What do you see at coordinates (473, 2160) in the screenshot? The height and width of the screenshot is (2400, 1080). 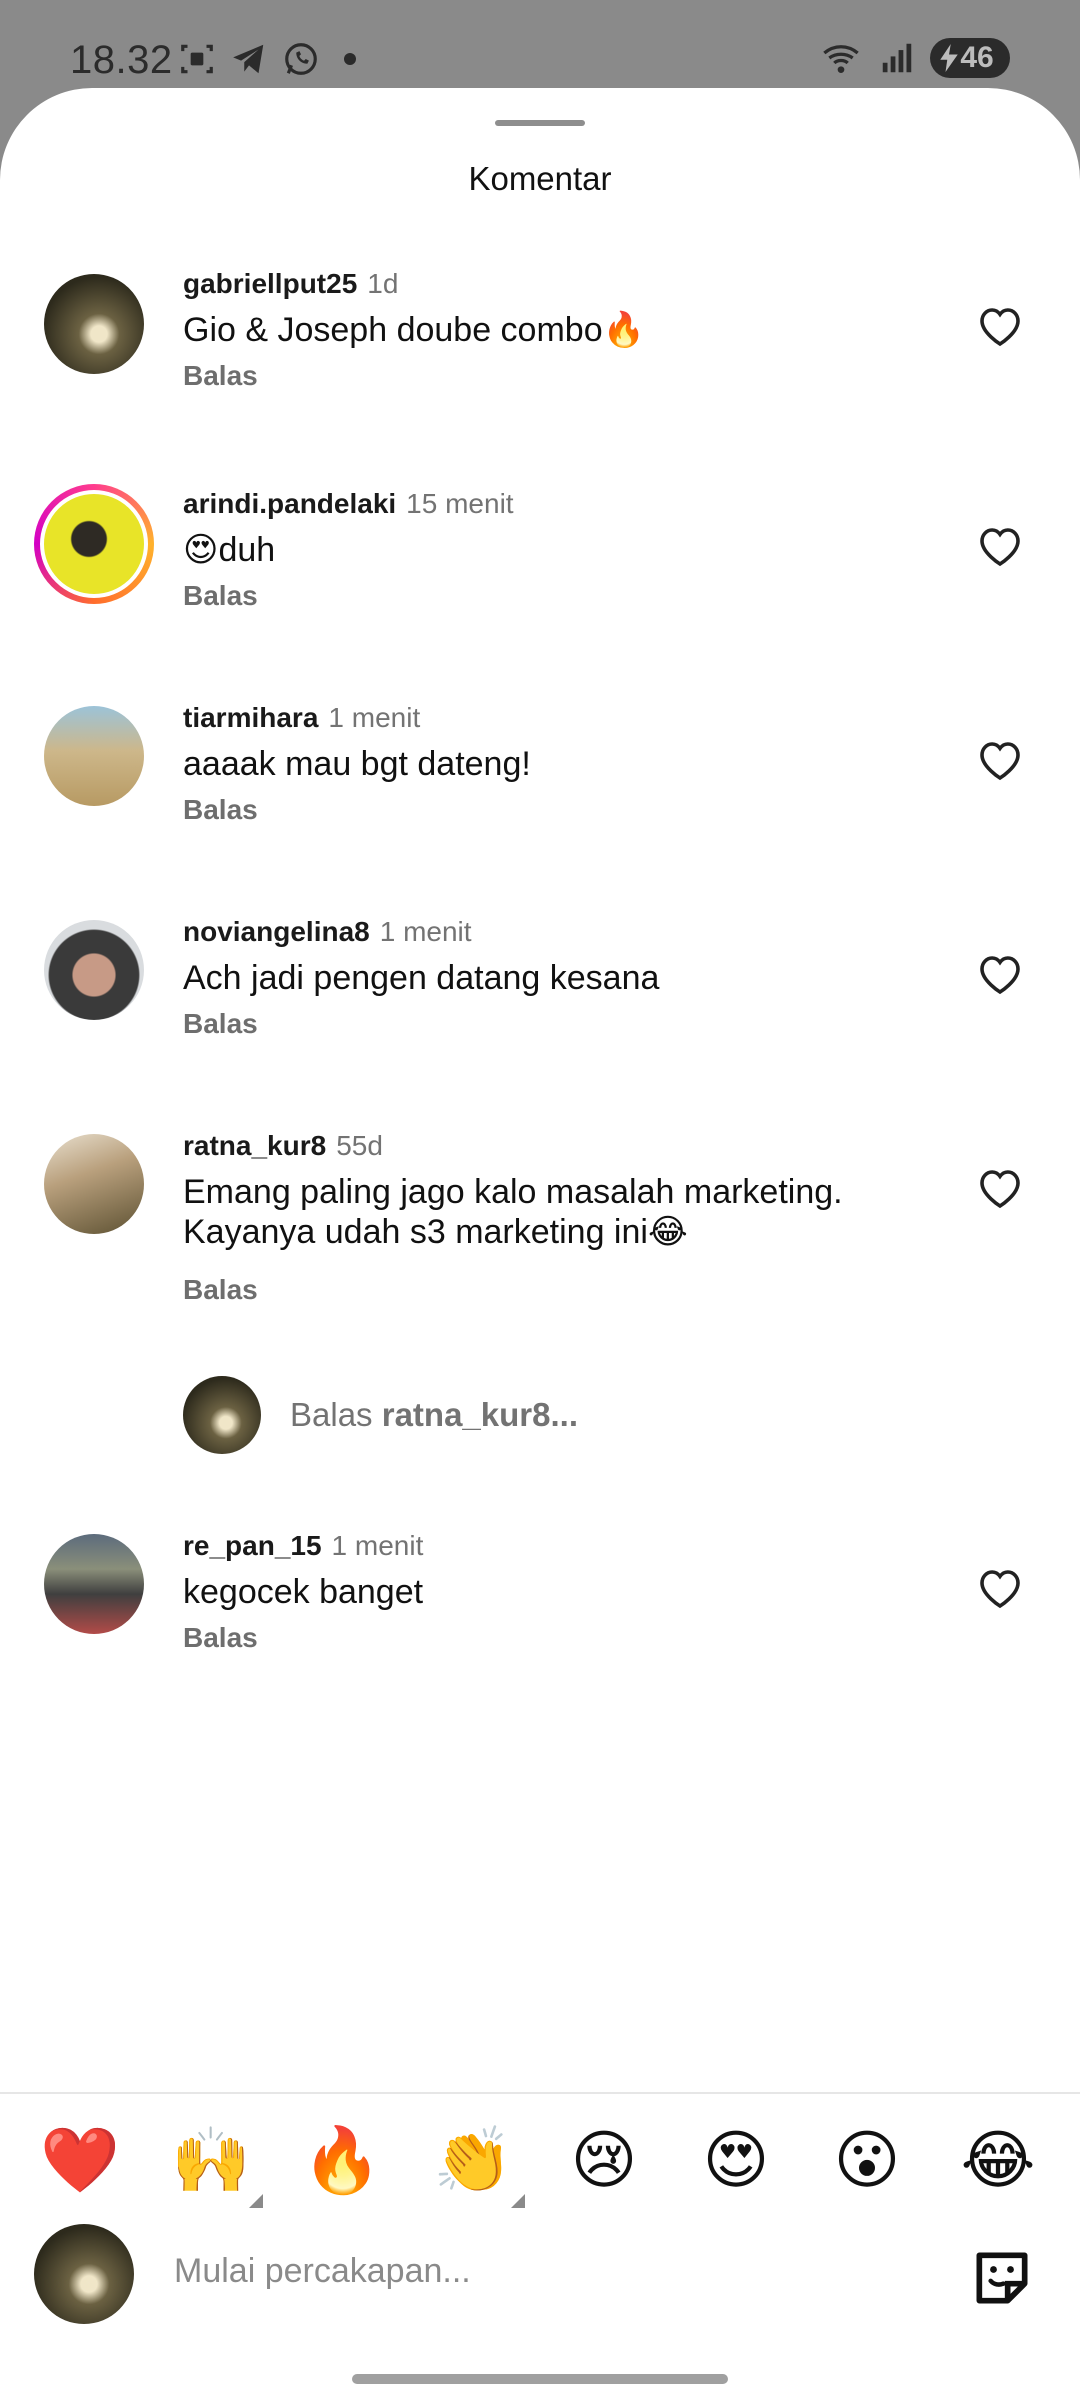 I see `reaction-emoji: 👏` at bounding box center [473, 2160].